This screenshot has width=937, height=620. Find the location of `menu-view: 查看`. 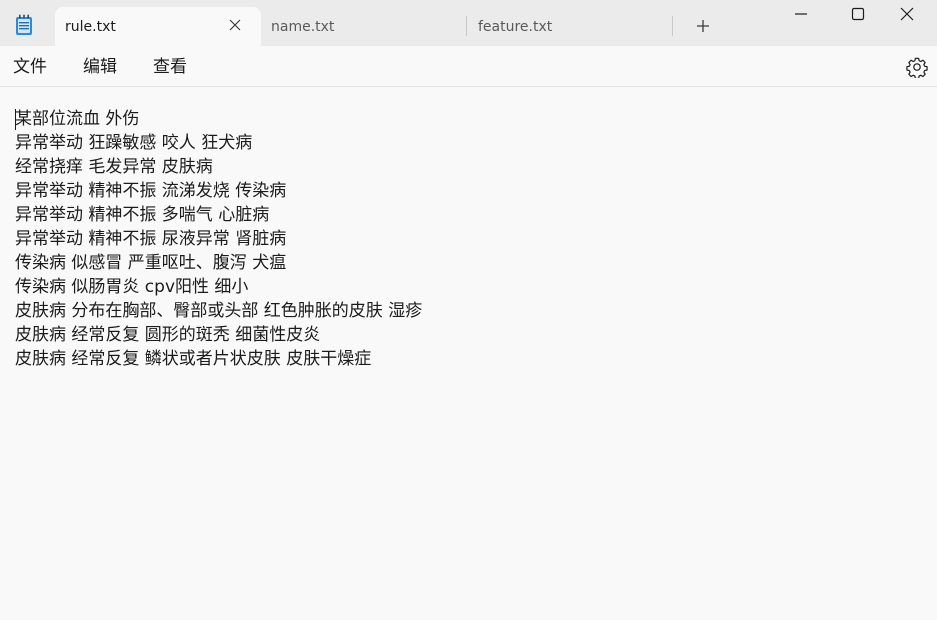

menu-view: 查看 is located at coordinates (170, 67).